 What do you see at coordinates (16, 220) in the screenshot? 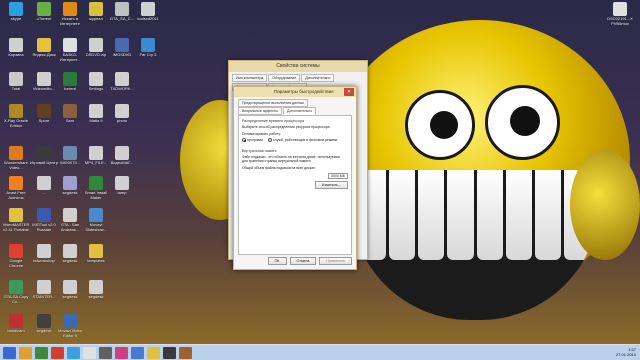
I see `desktop-icon: VideoMASTER v2.41 Portable` at bounding box center [16, 220].